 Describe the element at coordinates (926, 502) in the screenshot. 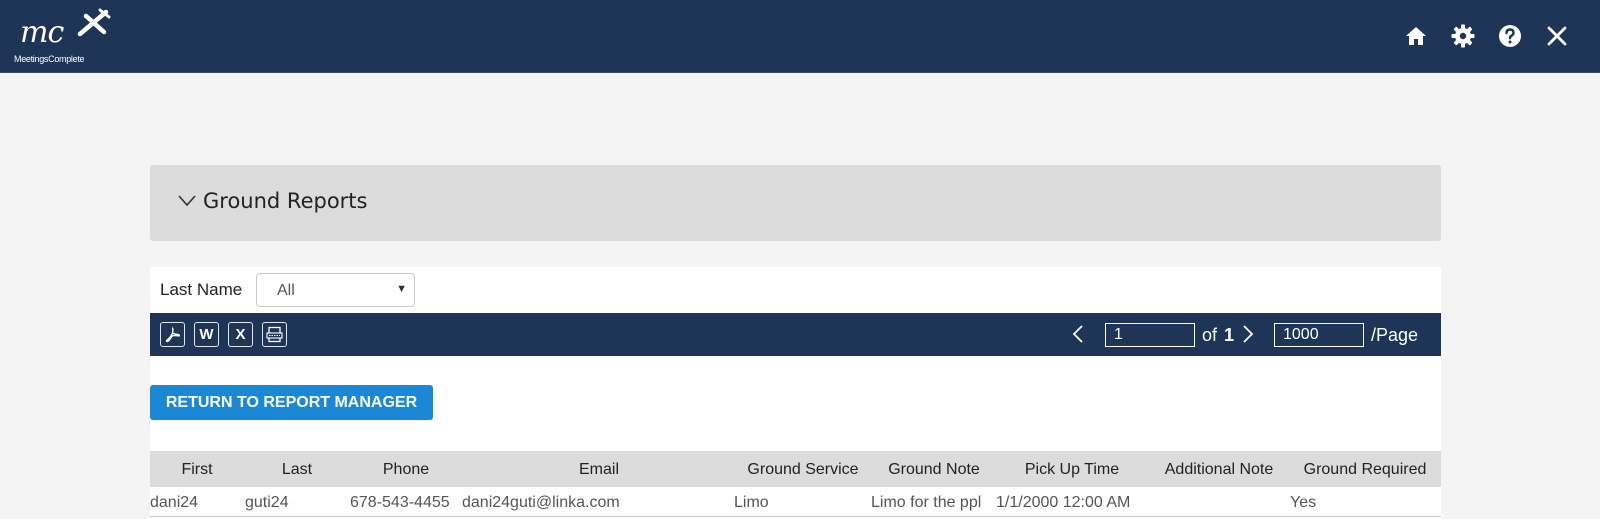

I see `cell-ground-note: Limo for the ppl` at that location.